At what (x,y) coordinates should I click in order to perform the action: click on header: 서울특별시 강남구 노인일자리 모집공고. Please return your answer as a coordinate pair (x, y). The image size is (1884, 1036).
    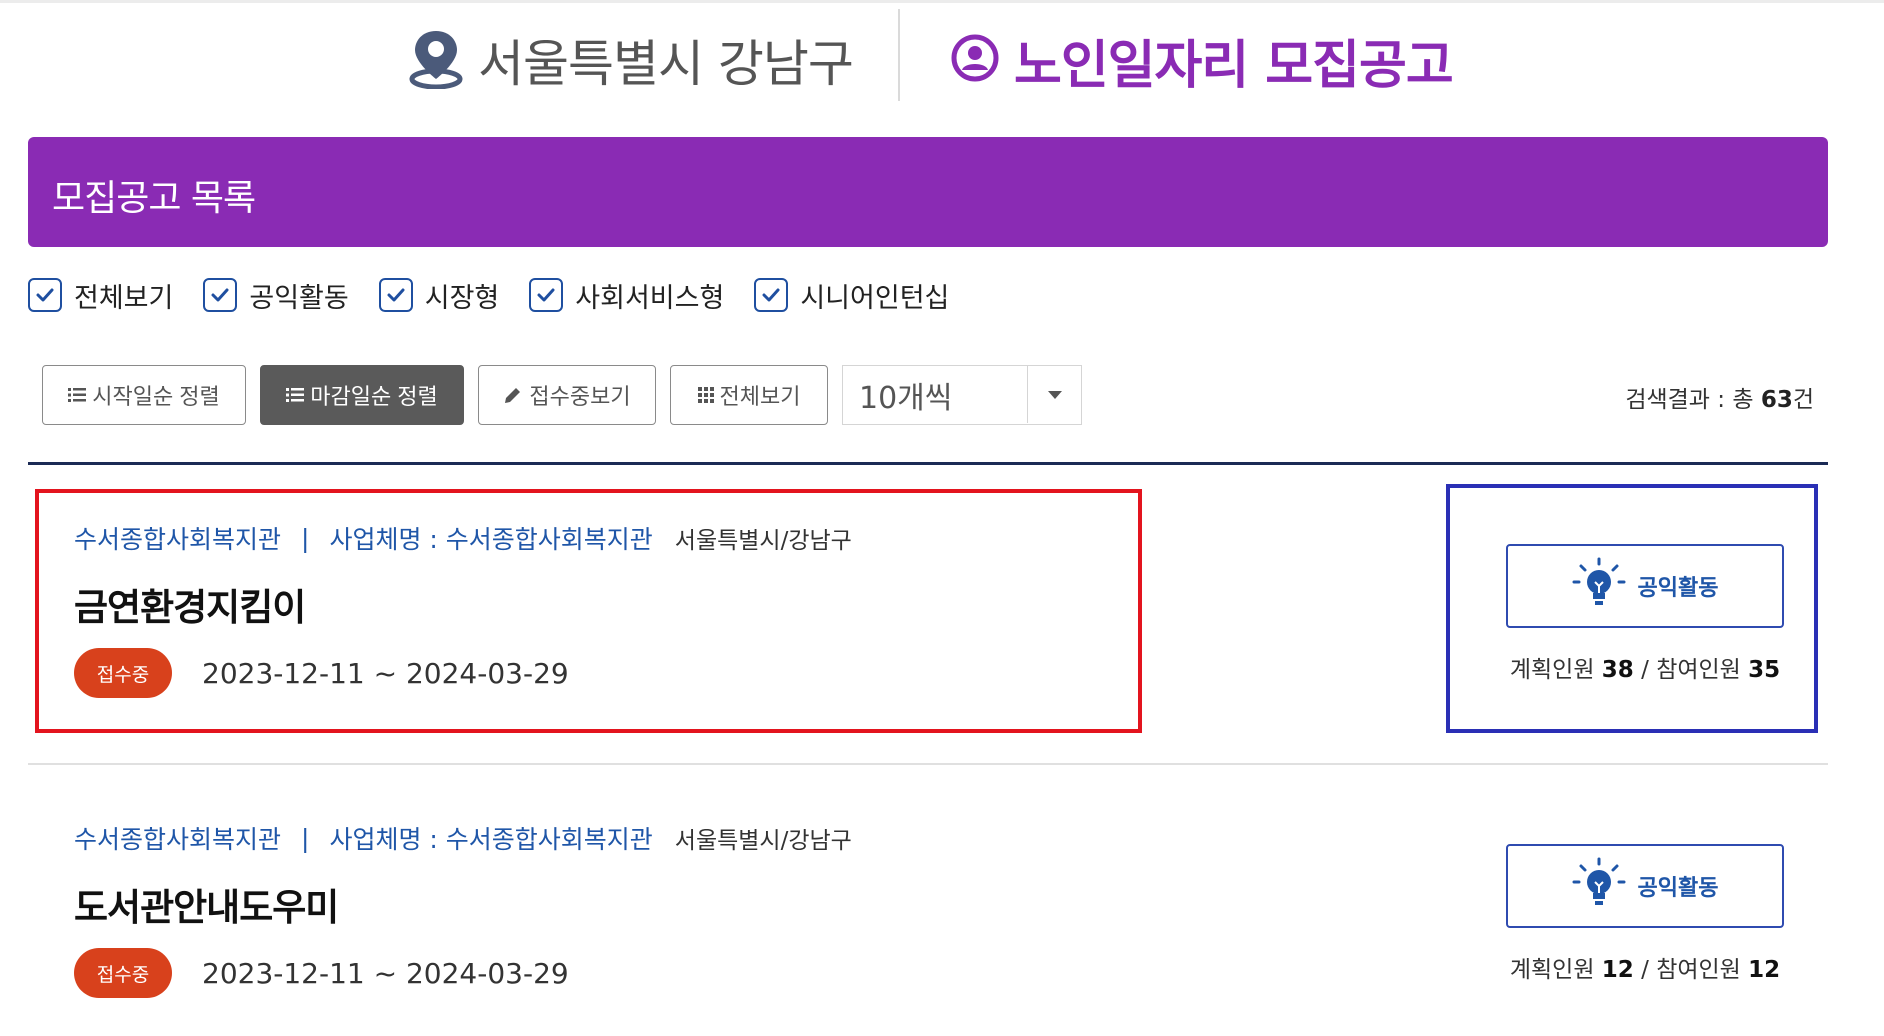
    Looking at the image, I should click on (942, 53).